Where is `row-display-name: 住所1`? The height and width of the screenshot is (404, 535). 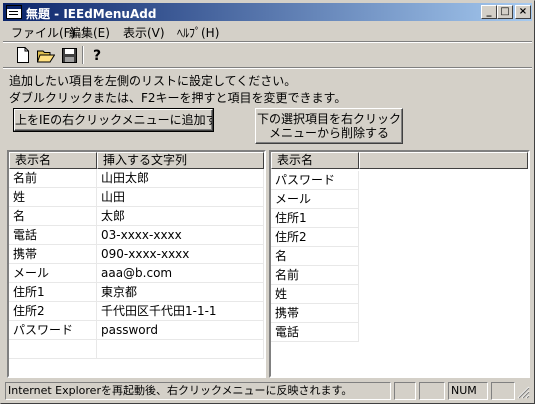 row-display-name: 住所1 is located at coordinates (53, 292).